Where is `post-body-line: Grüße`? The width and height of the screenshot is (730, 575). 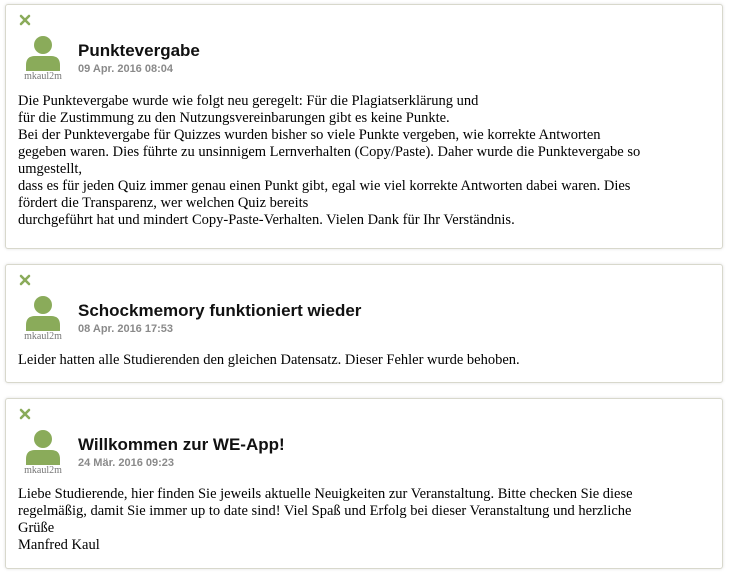
post-body-line: Grüße is located at coordinates (36, 528).